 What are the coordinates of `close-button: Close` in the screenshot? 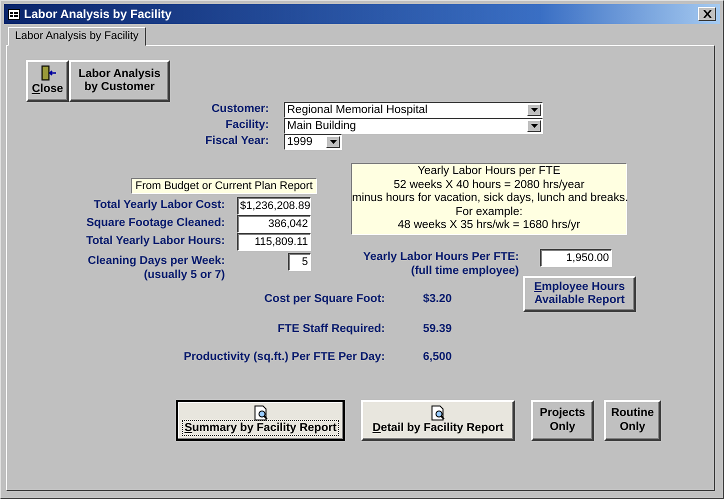 It's located at (47, 81).